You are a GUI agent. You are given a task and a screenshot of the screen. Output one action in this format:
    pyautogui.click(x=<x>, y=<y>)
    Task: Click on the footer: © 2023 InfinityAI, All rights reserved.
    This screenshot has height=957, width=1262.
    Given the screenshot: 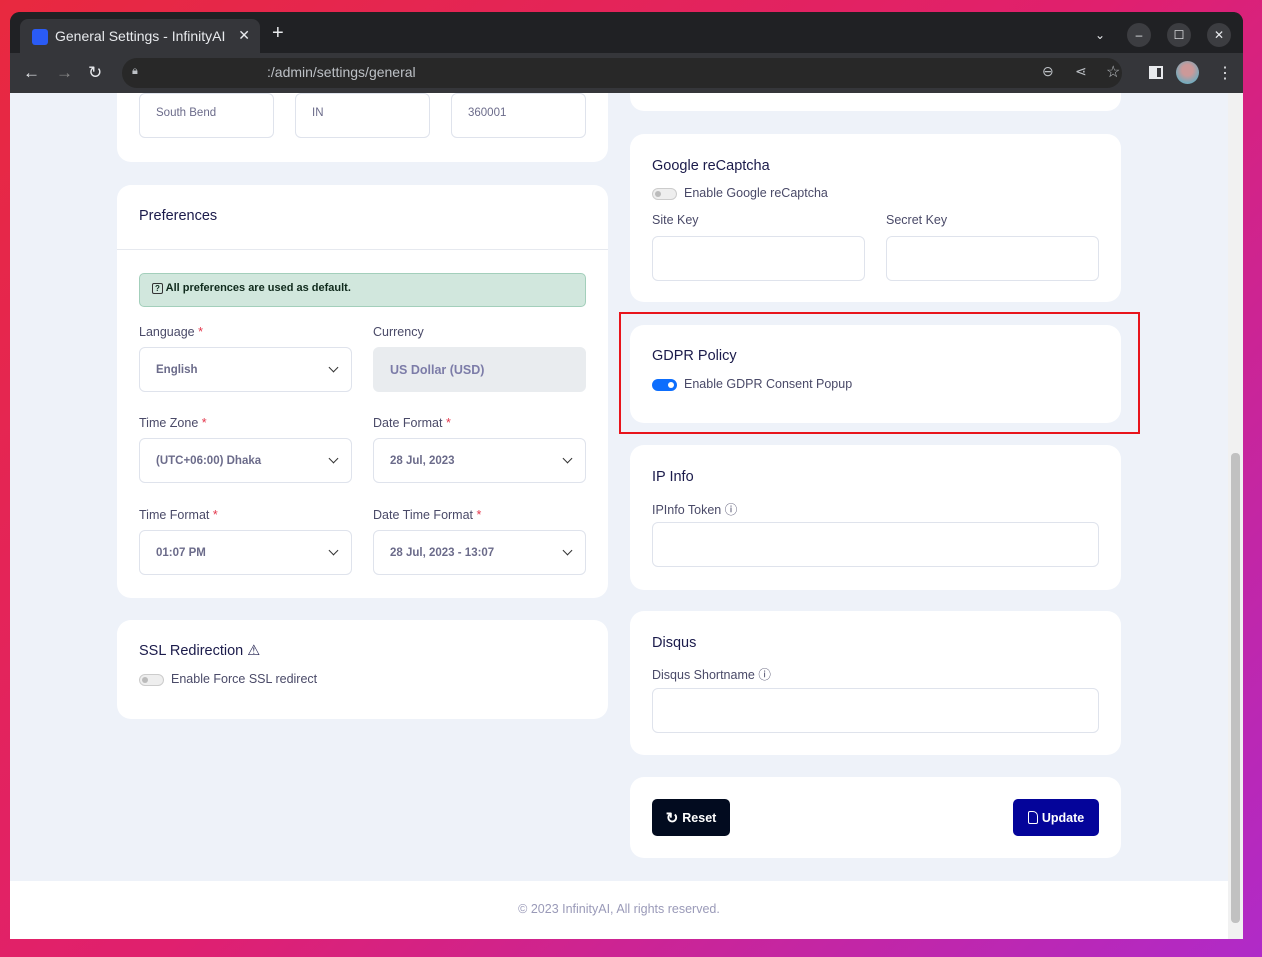 What is the action you would take?
    pyautogui.click(x=619, y=910)
    